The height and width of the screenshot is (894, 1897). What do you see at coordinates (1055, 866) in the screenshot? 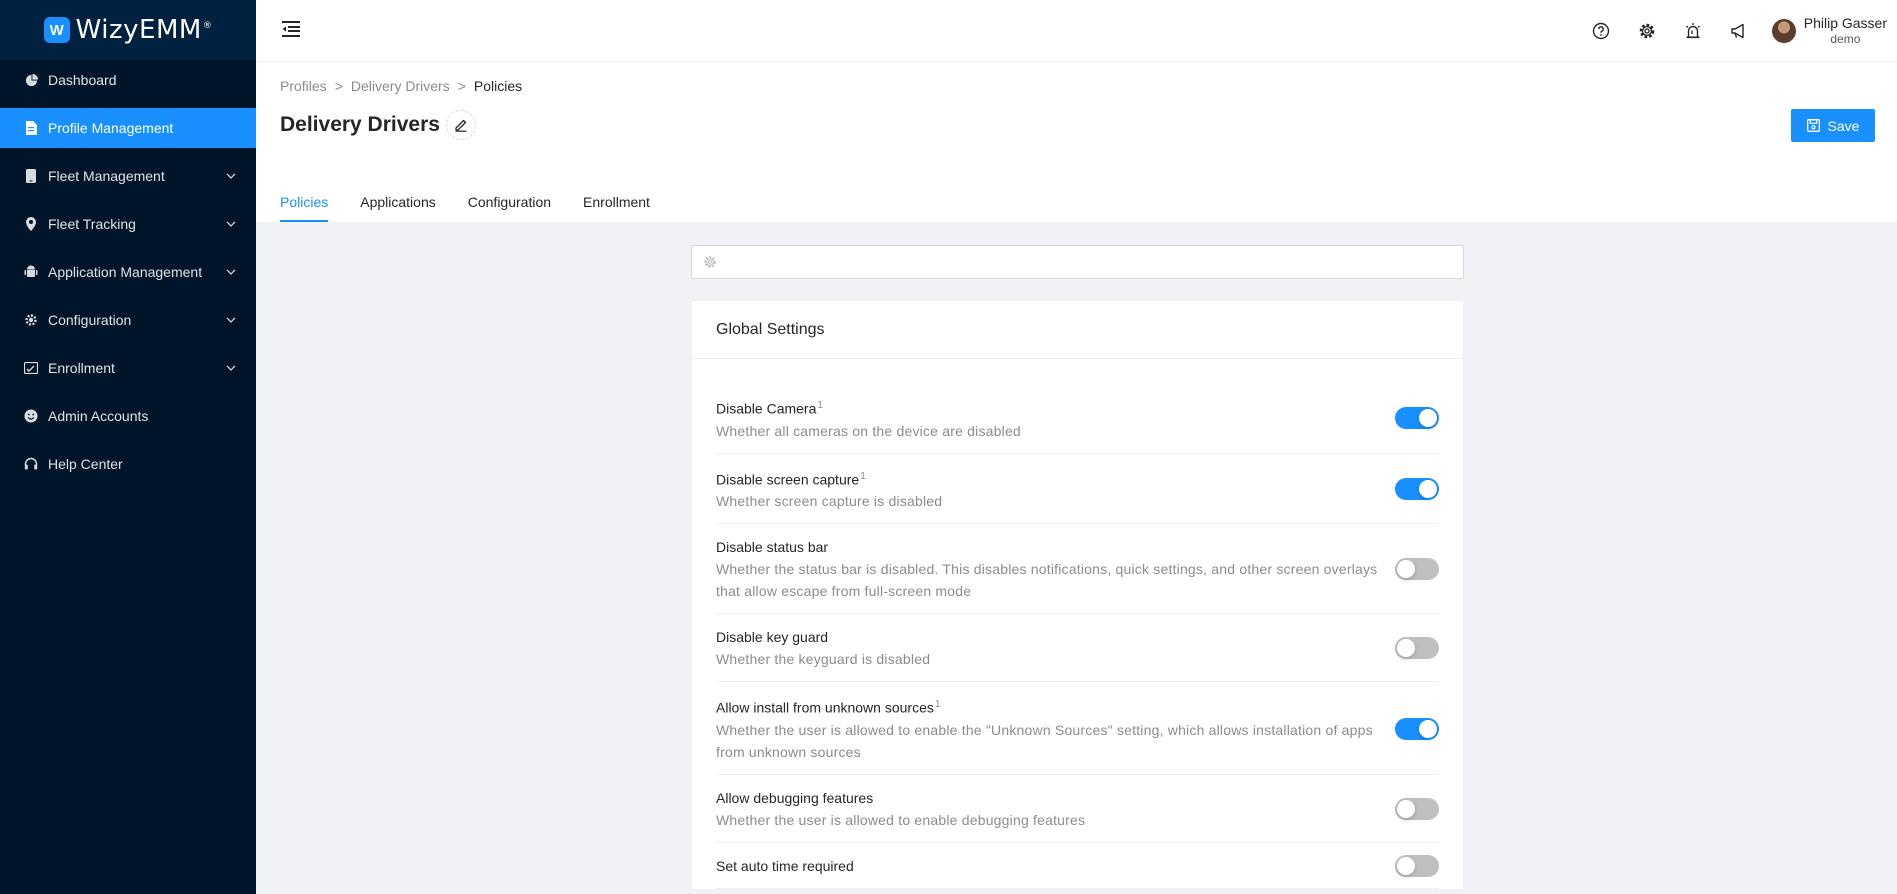
I see `setting-text: Set auto time required` at bounding box center [1055, 866].